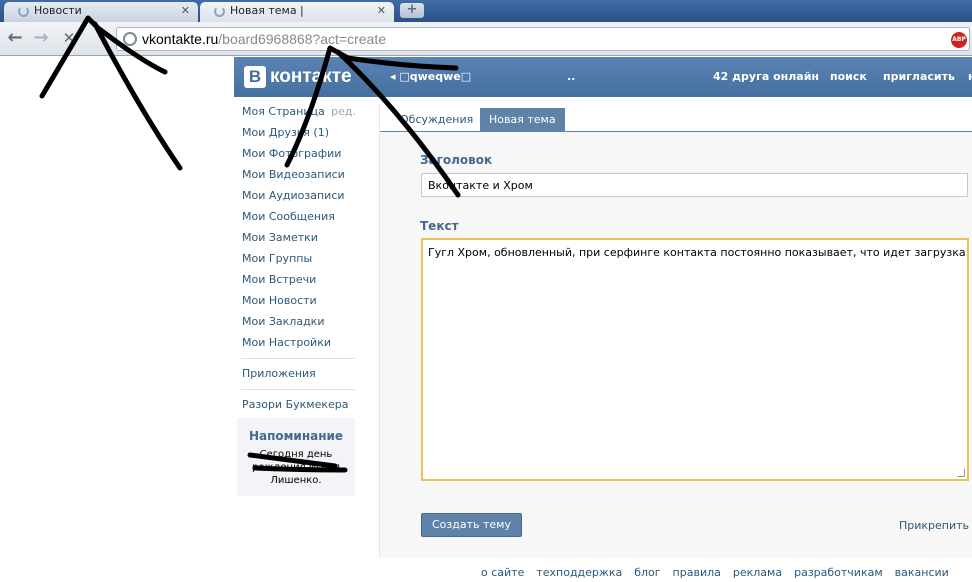  Describe the element at coordinates (311, 76) in the screenshot. I see `vk-logo-text: контакте` at that location.